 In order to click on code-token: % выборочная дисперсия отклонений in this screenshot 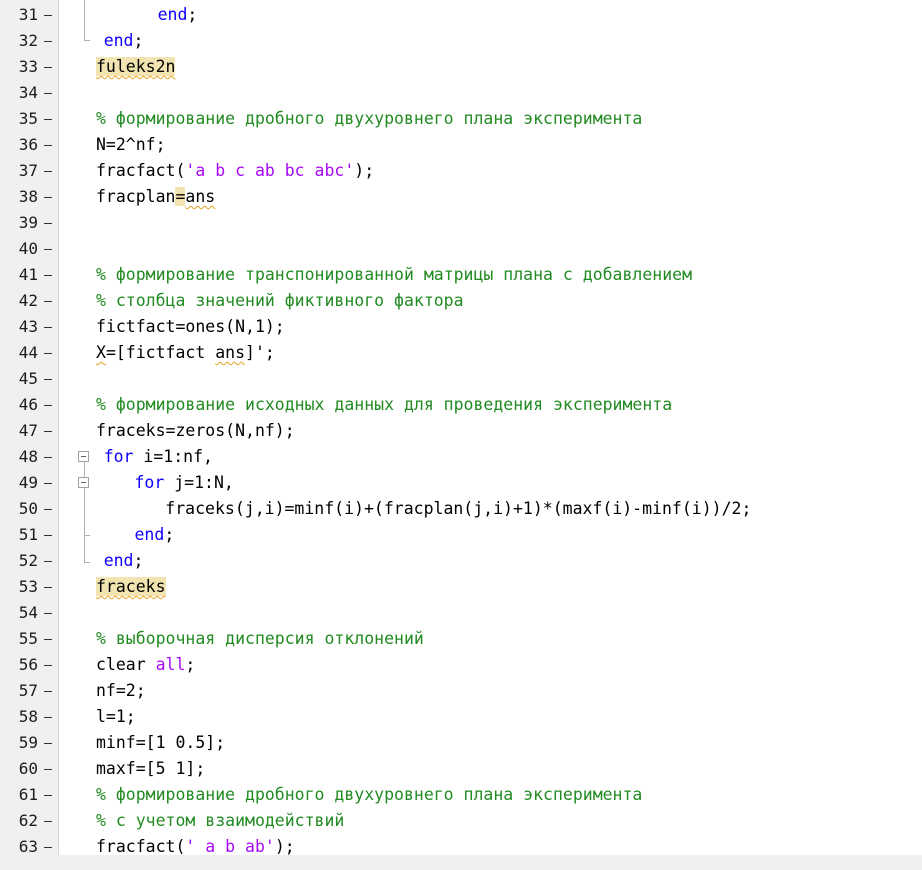, I will do `click(260, 638)`.